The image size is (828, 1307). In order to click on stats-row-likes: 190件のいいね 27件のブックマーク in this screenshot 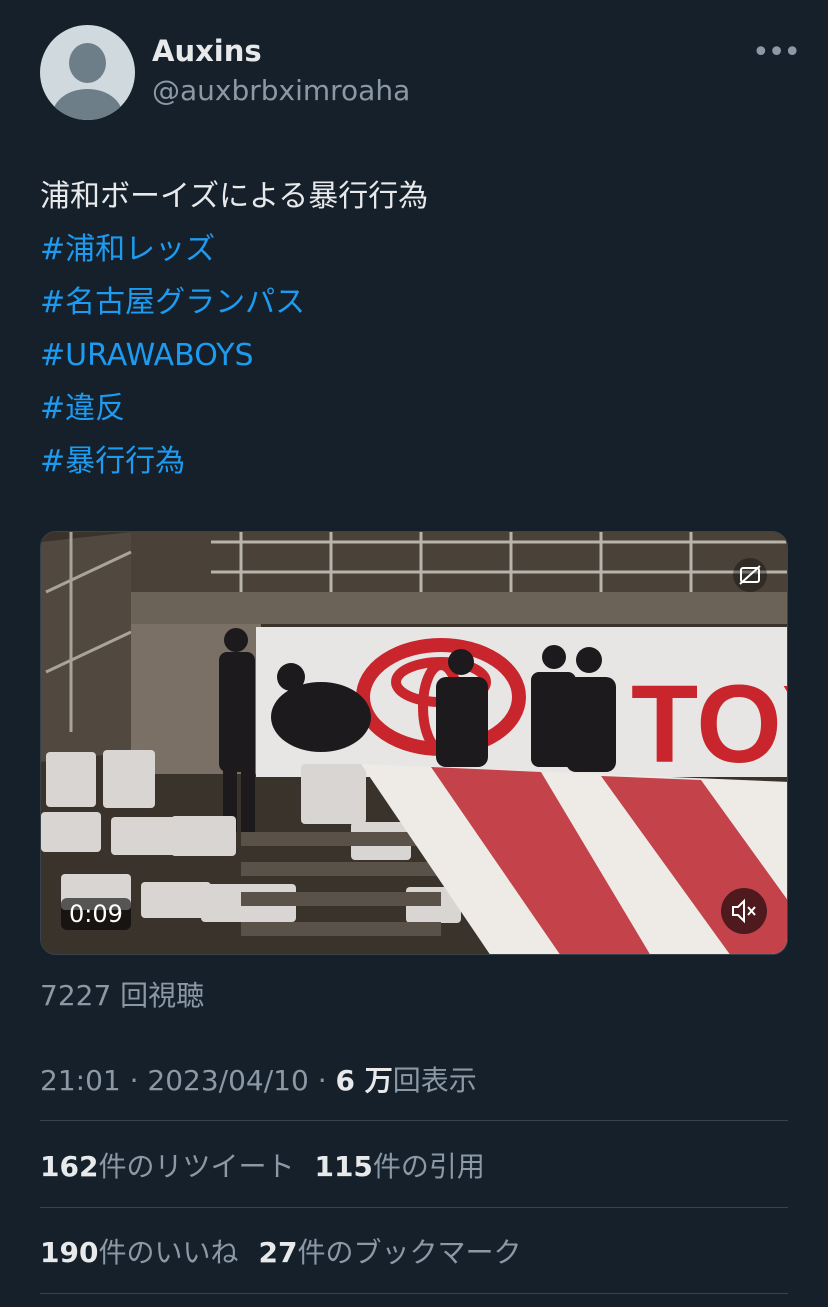, I will do `click(280, 1251)`.